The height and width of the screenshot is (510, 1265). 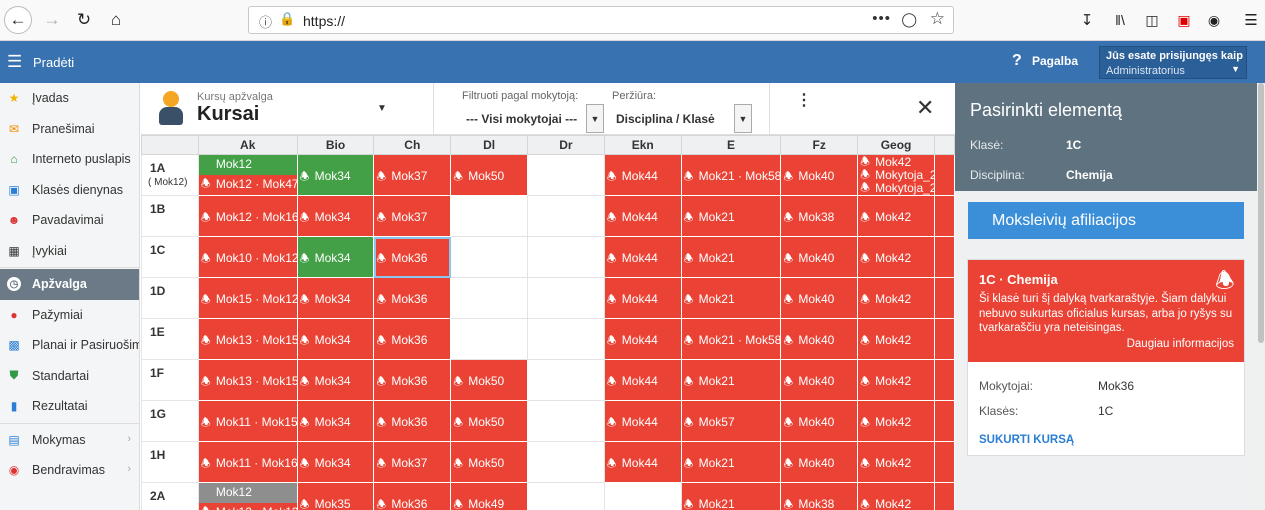 What do you see at coordinates (1087, 20) in the screenshot?
I see `download-icon: ↧` at bounding box center [1087, 20].